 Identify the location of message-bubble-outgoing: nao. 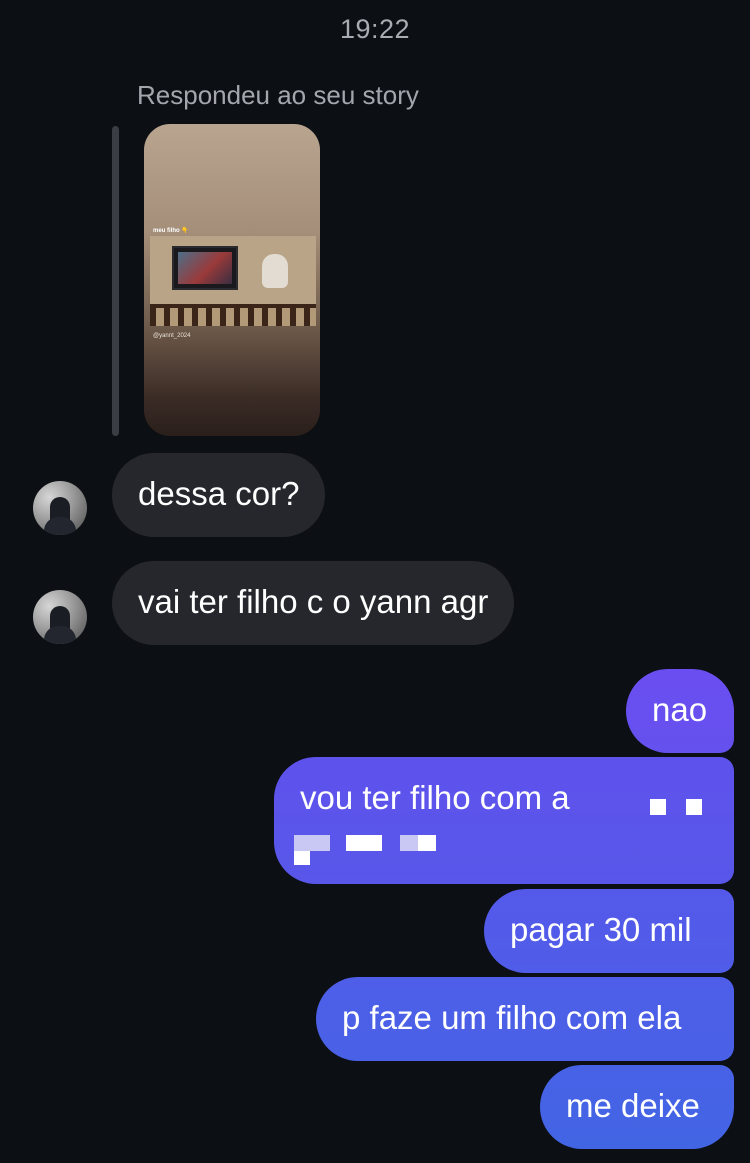
(680, 711).